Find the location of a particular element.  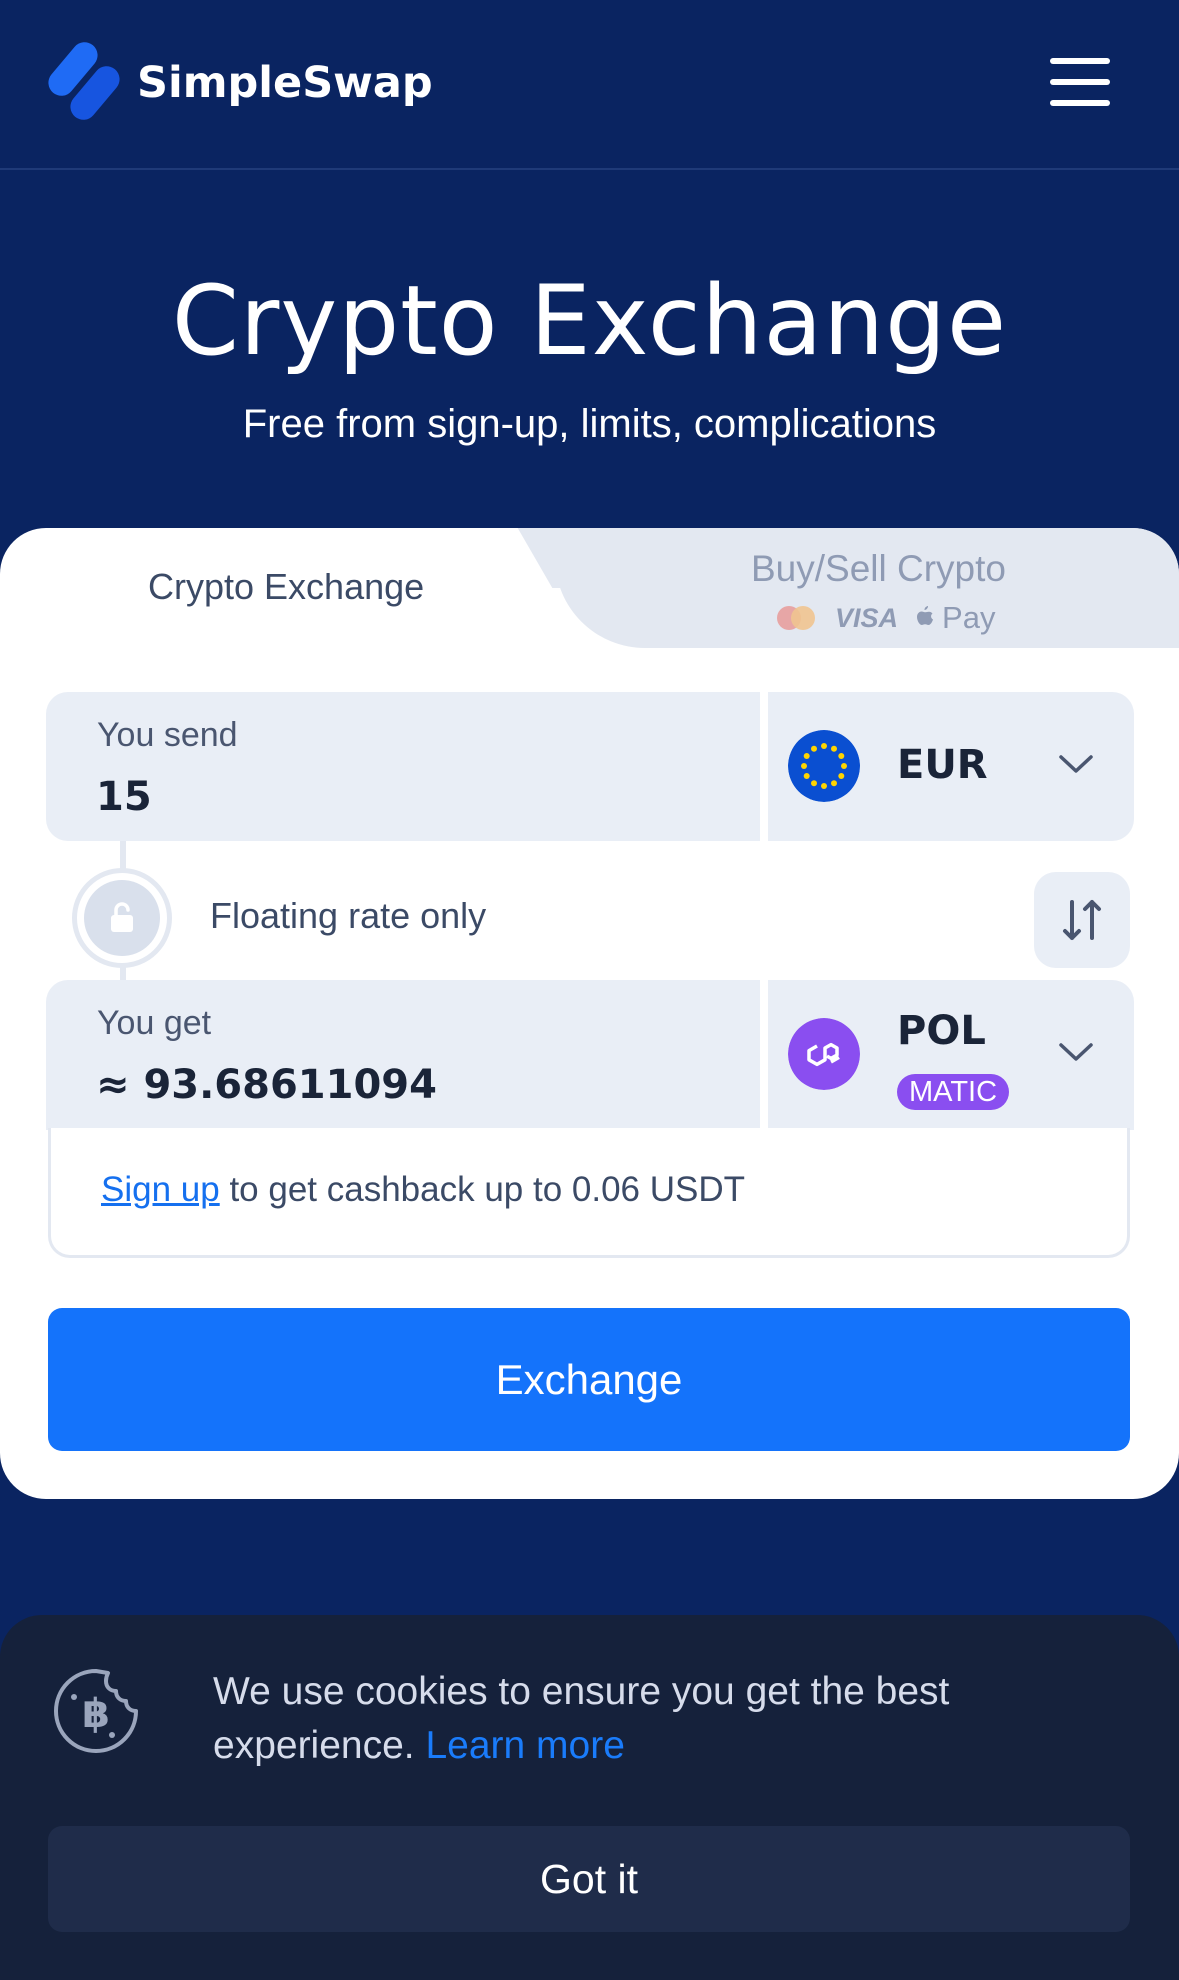

cashback-info: Sign up to get cashback up to 0.06 USDT is located at coordinates (589, 1193).